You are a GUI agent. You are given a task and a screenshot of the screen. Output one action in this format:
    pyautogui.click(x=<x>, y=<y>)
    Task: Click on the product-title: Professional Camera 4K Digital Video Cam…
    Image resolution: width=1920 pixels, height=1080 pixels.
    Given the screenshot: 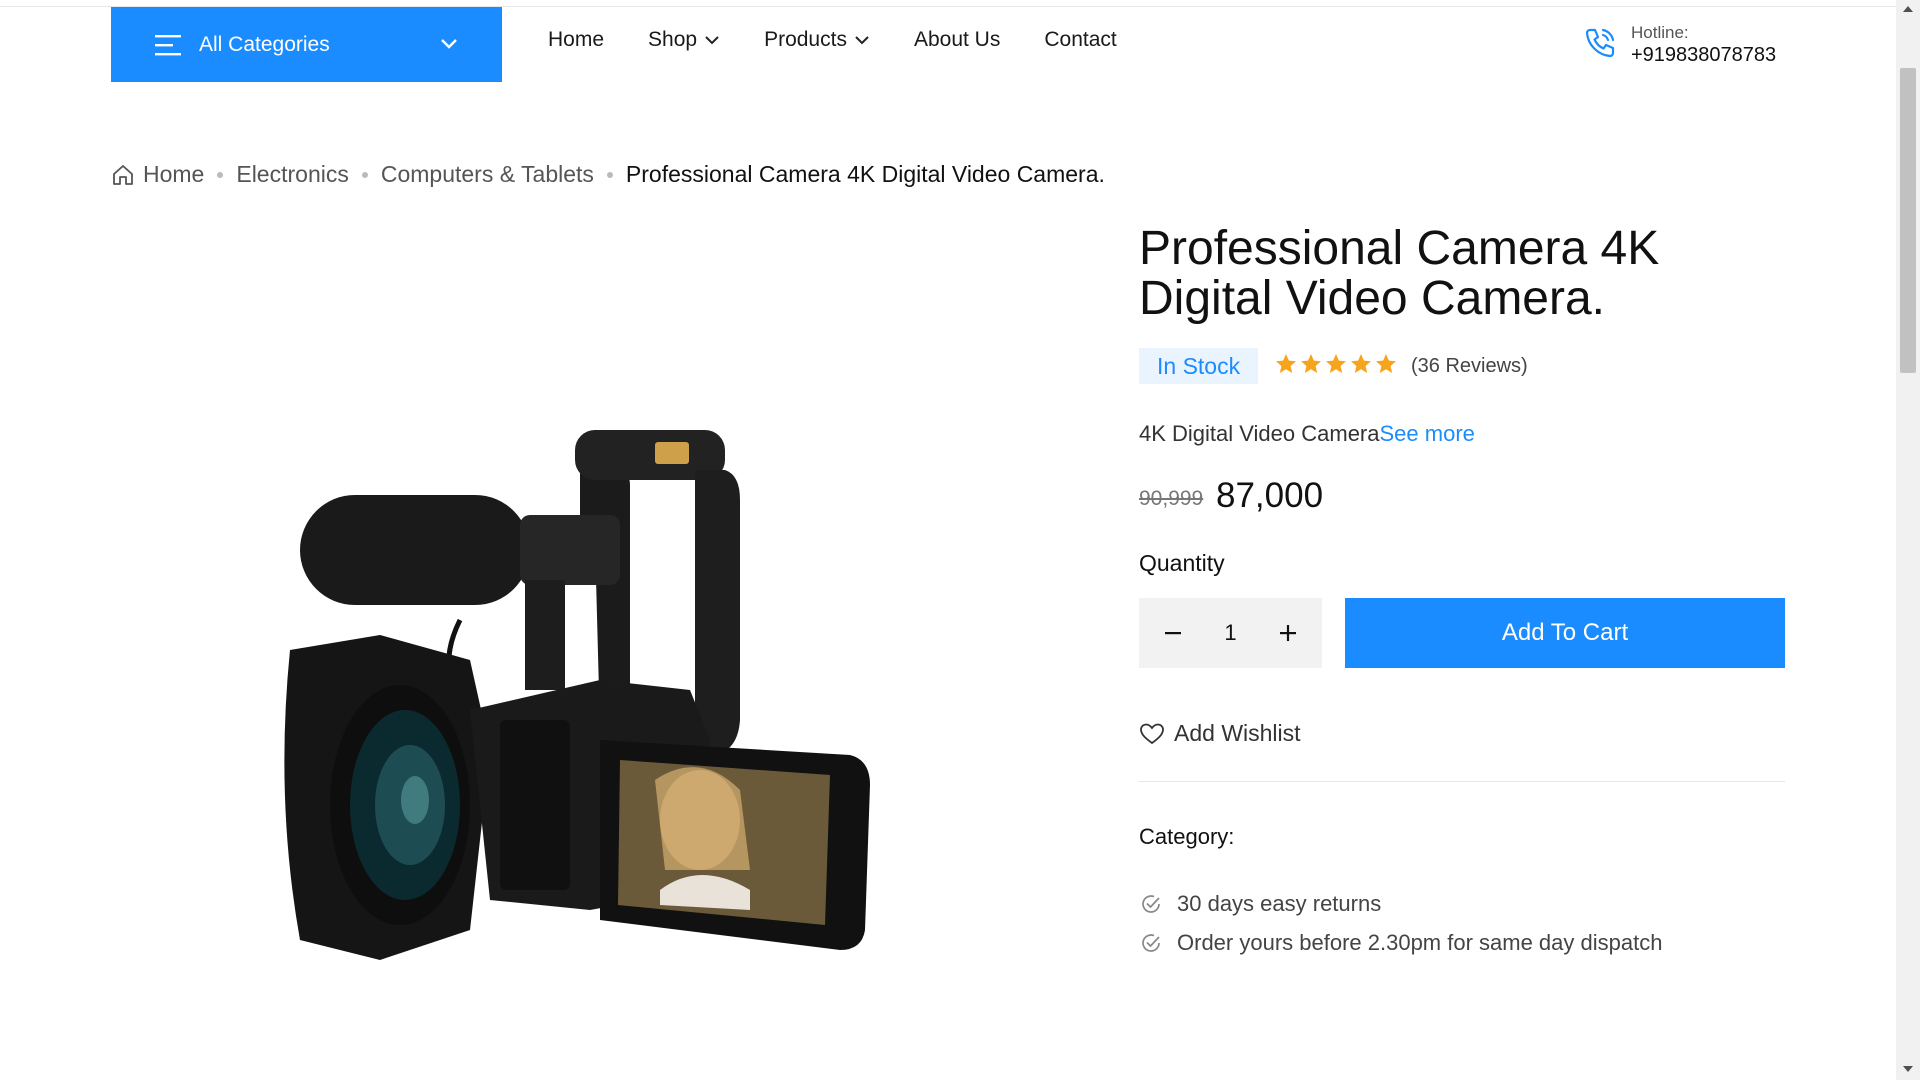 What is the action you would take?
    pyautogui.click(x=1399, y=273)
    